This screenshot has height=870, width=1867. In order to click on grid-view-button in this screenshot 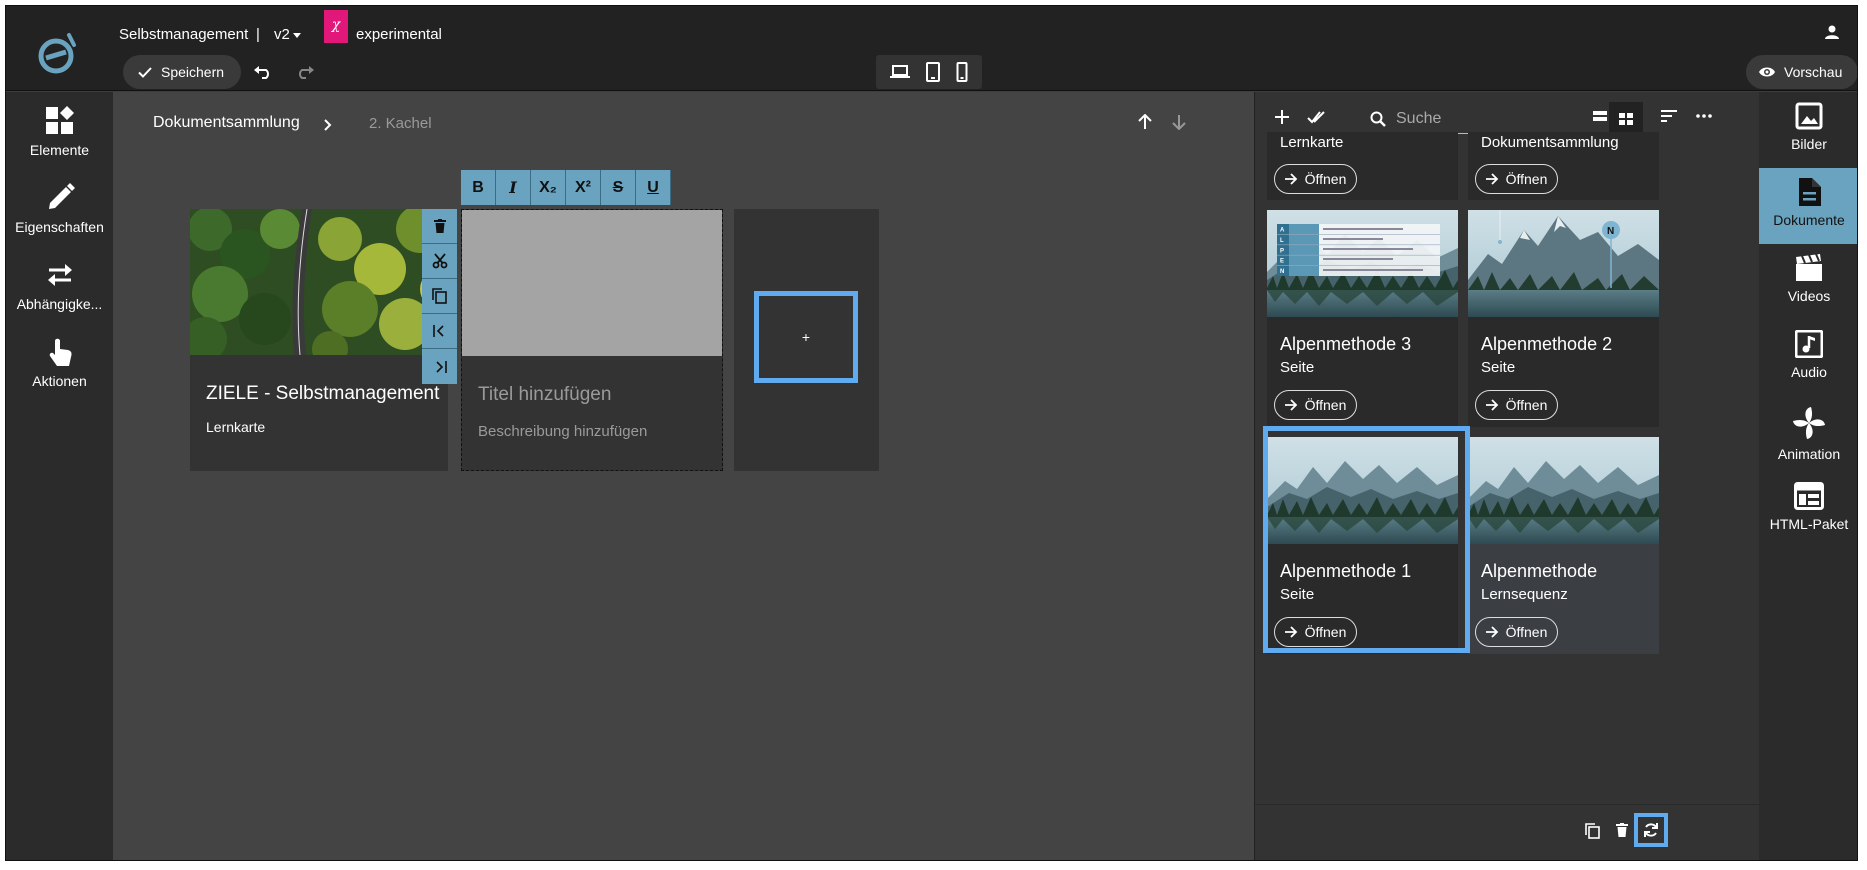, I will do `click(1626, 119)`.